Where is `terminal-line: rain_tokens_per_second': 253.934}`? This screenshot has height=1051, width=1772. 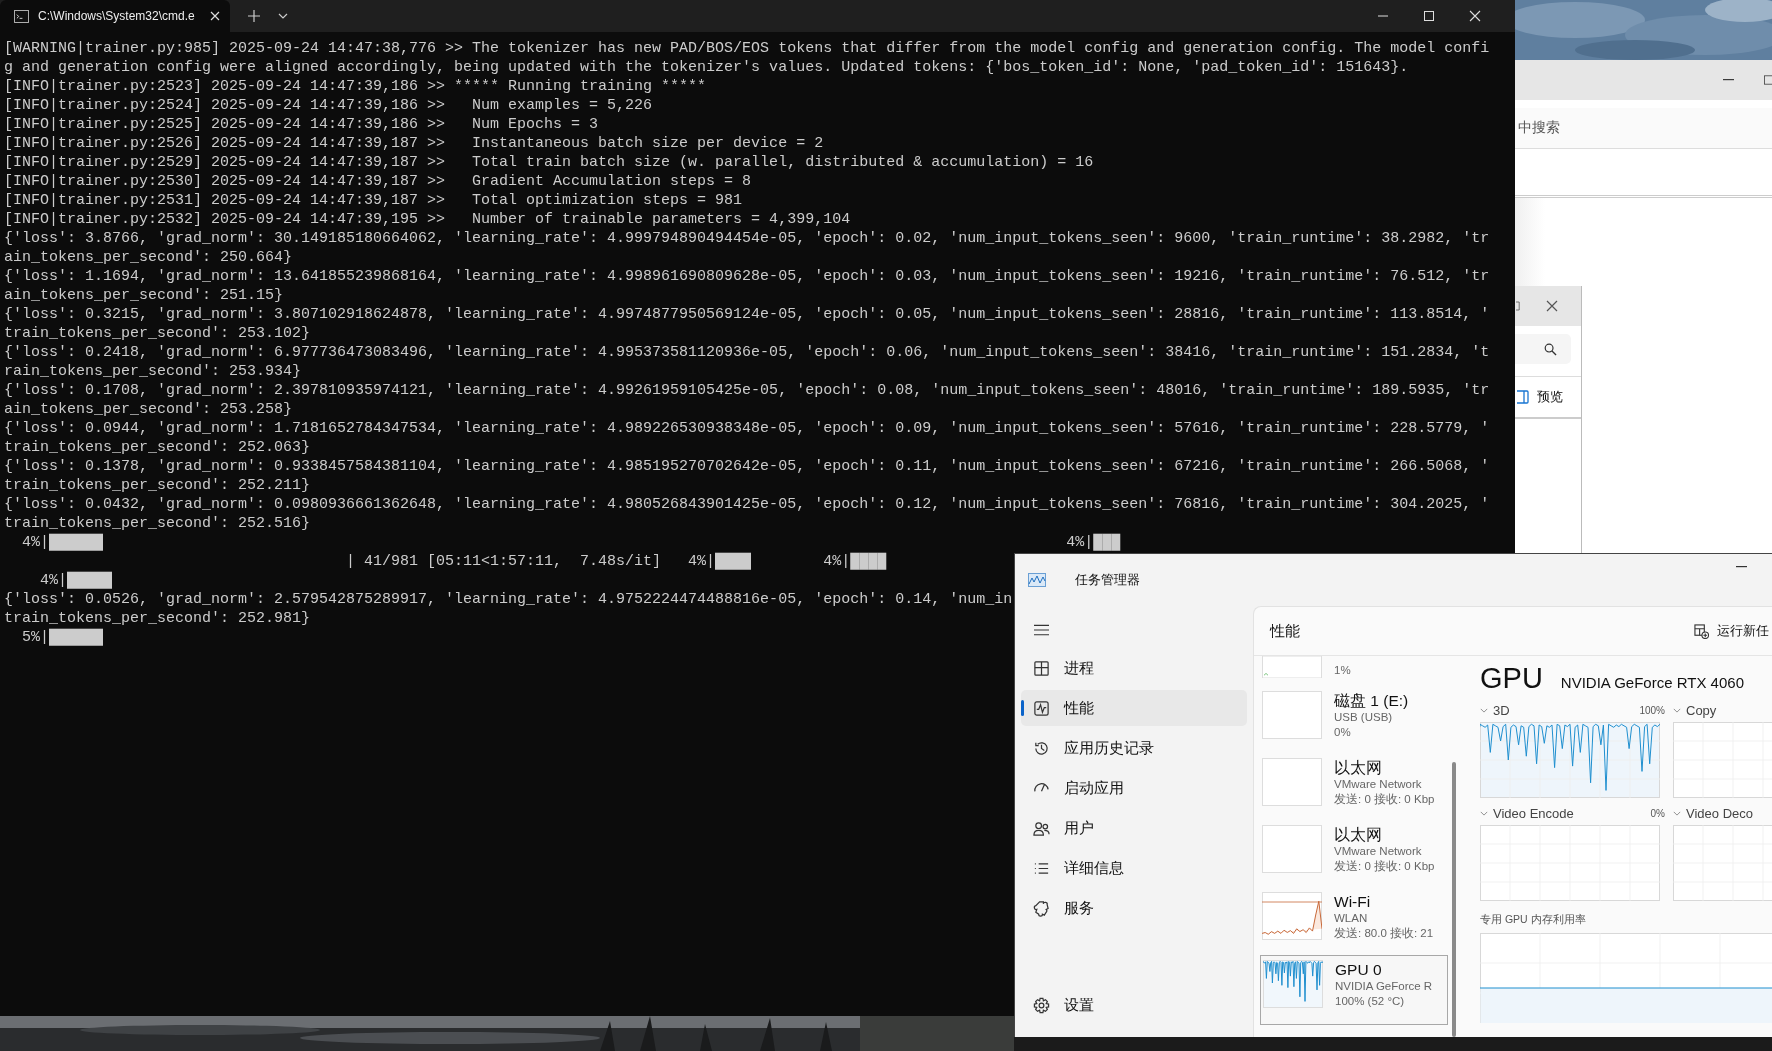
terminal-line: rain_tokens_per_second': 253.934} is located at coordinates (153, 371).